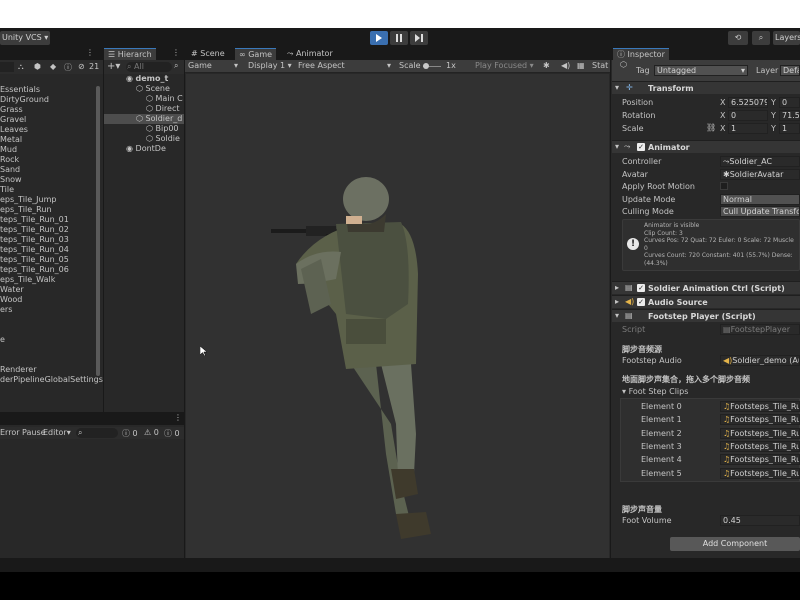  I want to click on filter-type-icon: ⛬, so click(21, 67).